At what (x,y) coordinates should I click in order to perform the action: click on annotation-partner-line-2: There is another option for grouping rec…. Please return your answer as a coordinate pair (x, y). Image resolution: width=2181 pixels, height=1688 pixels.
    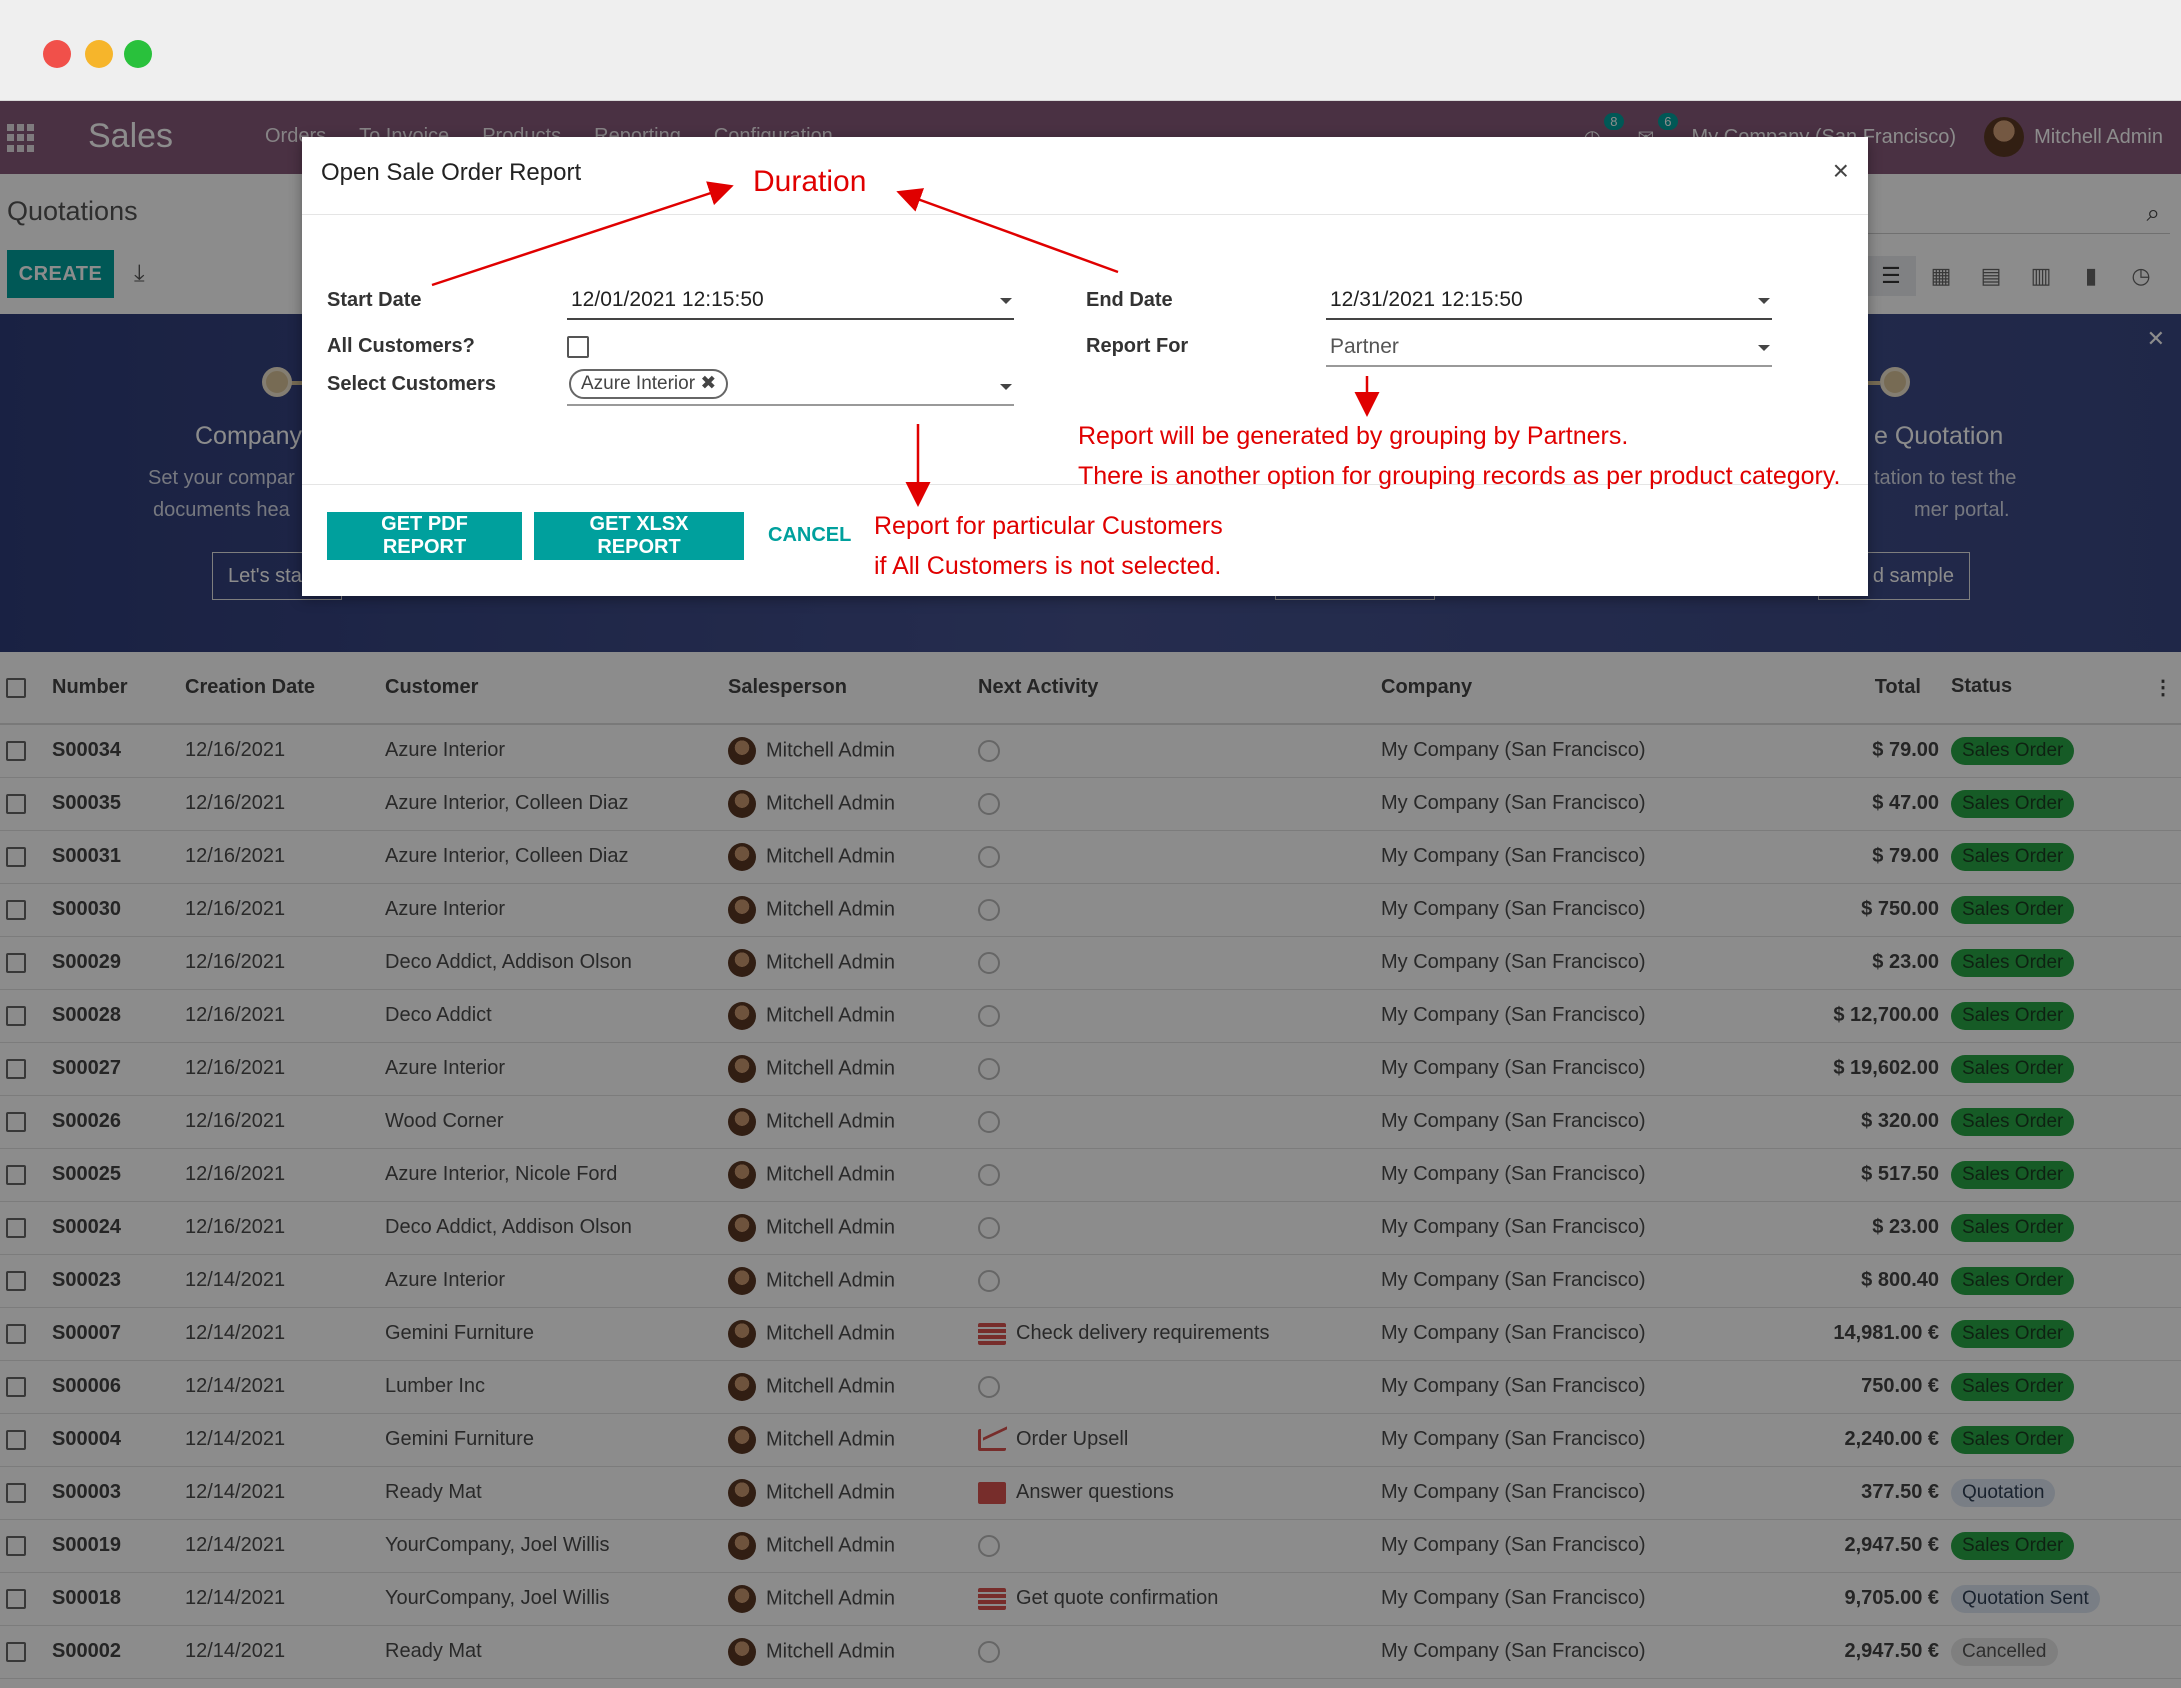
    Looking at the image, I should click on (1459, 476).